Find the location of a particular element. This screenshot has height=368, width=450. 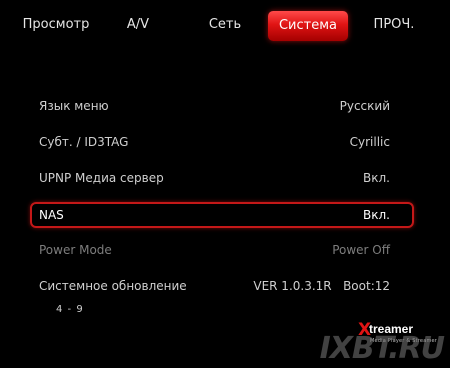

setting-value: Русский is located at coordinates (364, 106).